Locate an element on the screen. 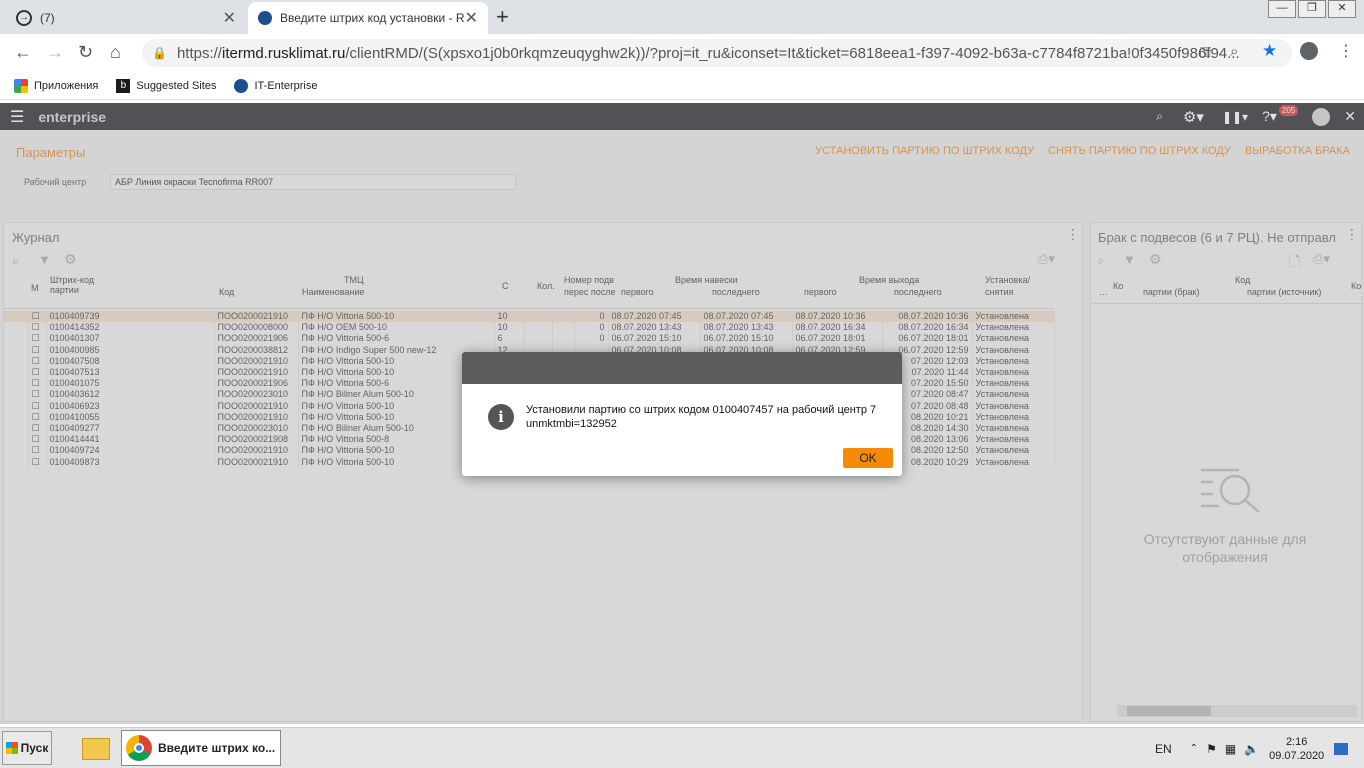 This screenshot has width=1364, height=768. url-scheme: https:// is located at coordinates (199, 53).